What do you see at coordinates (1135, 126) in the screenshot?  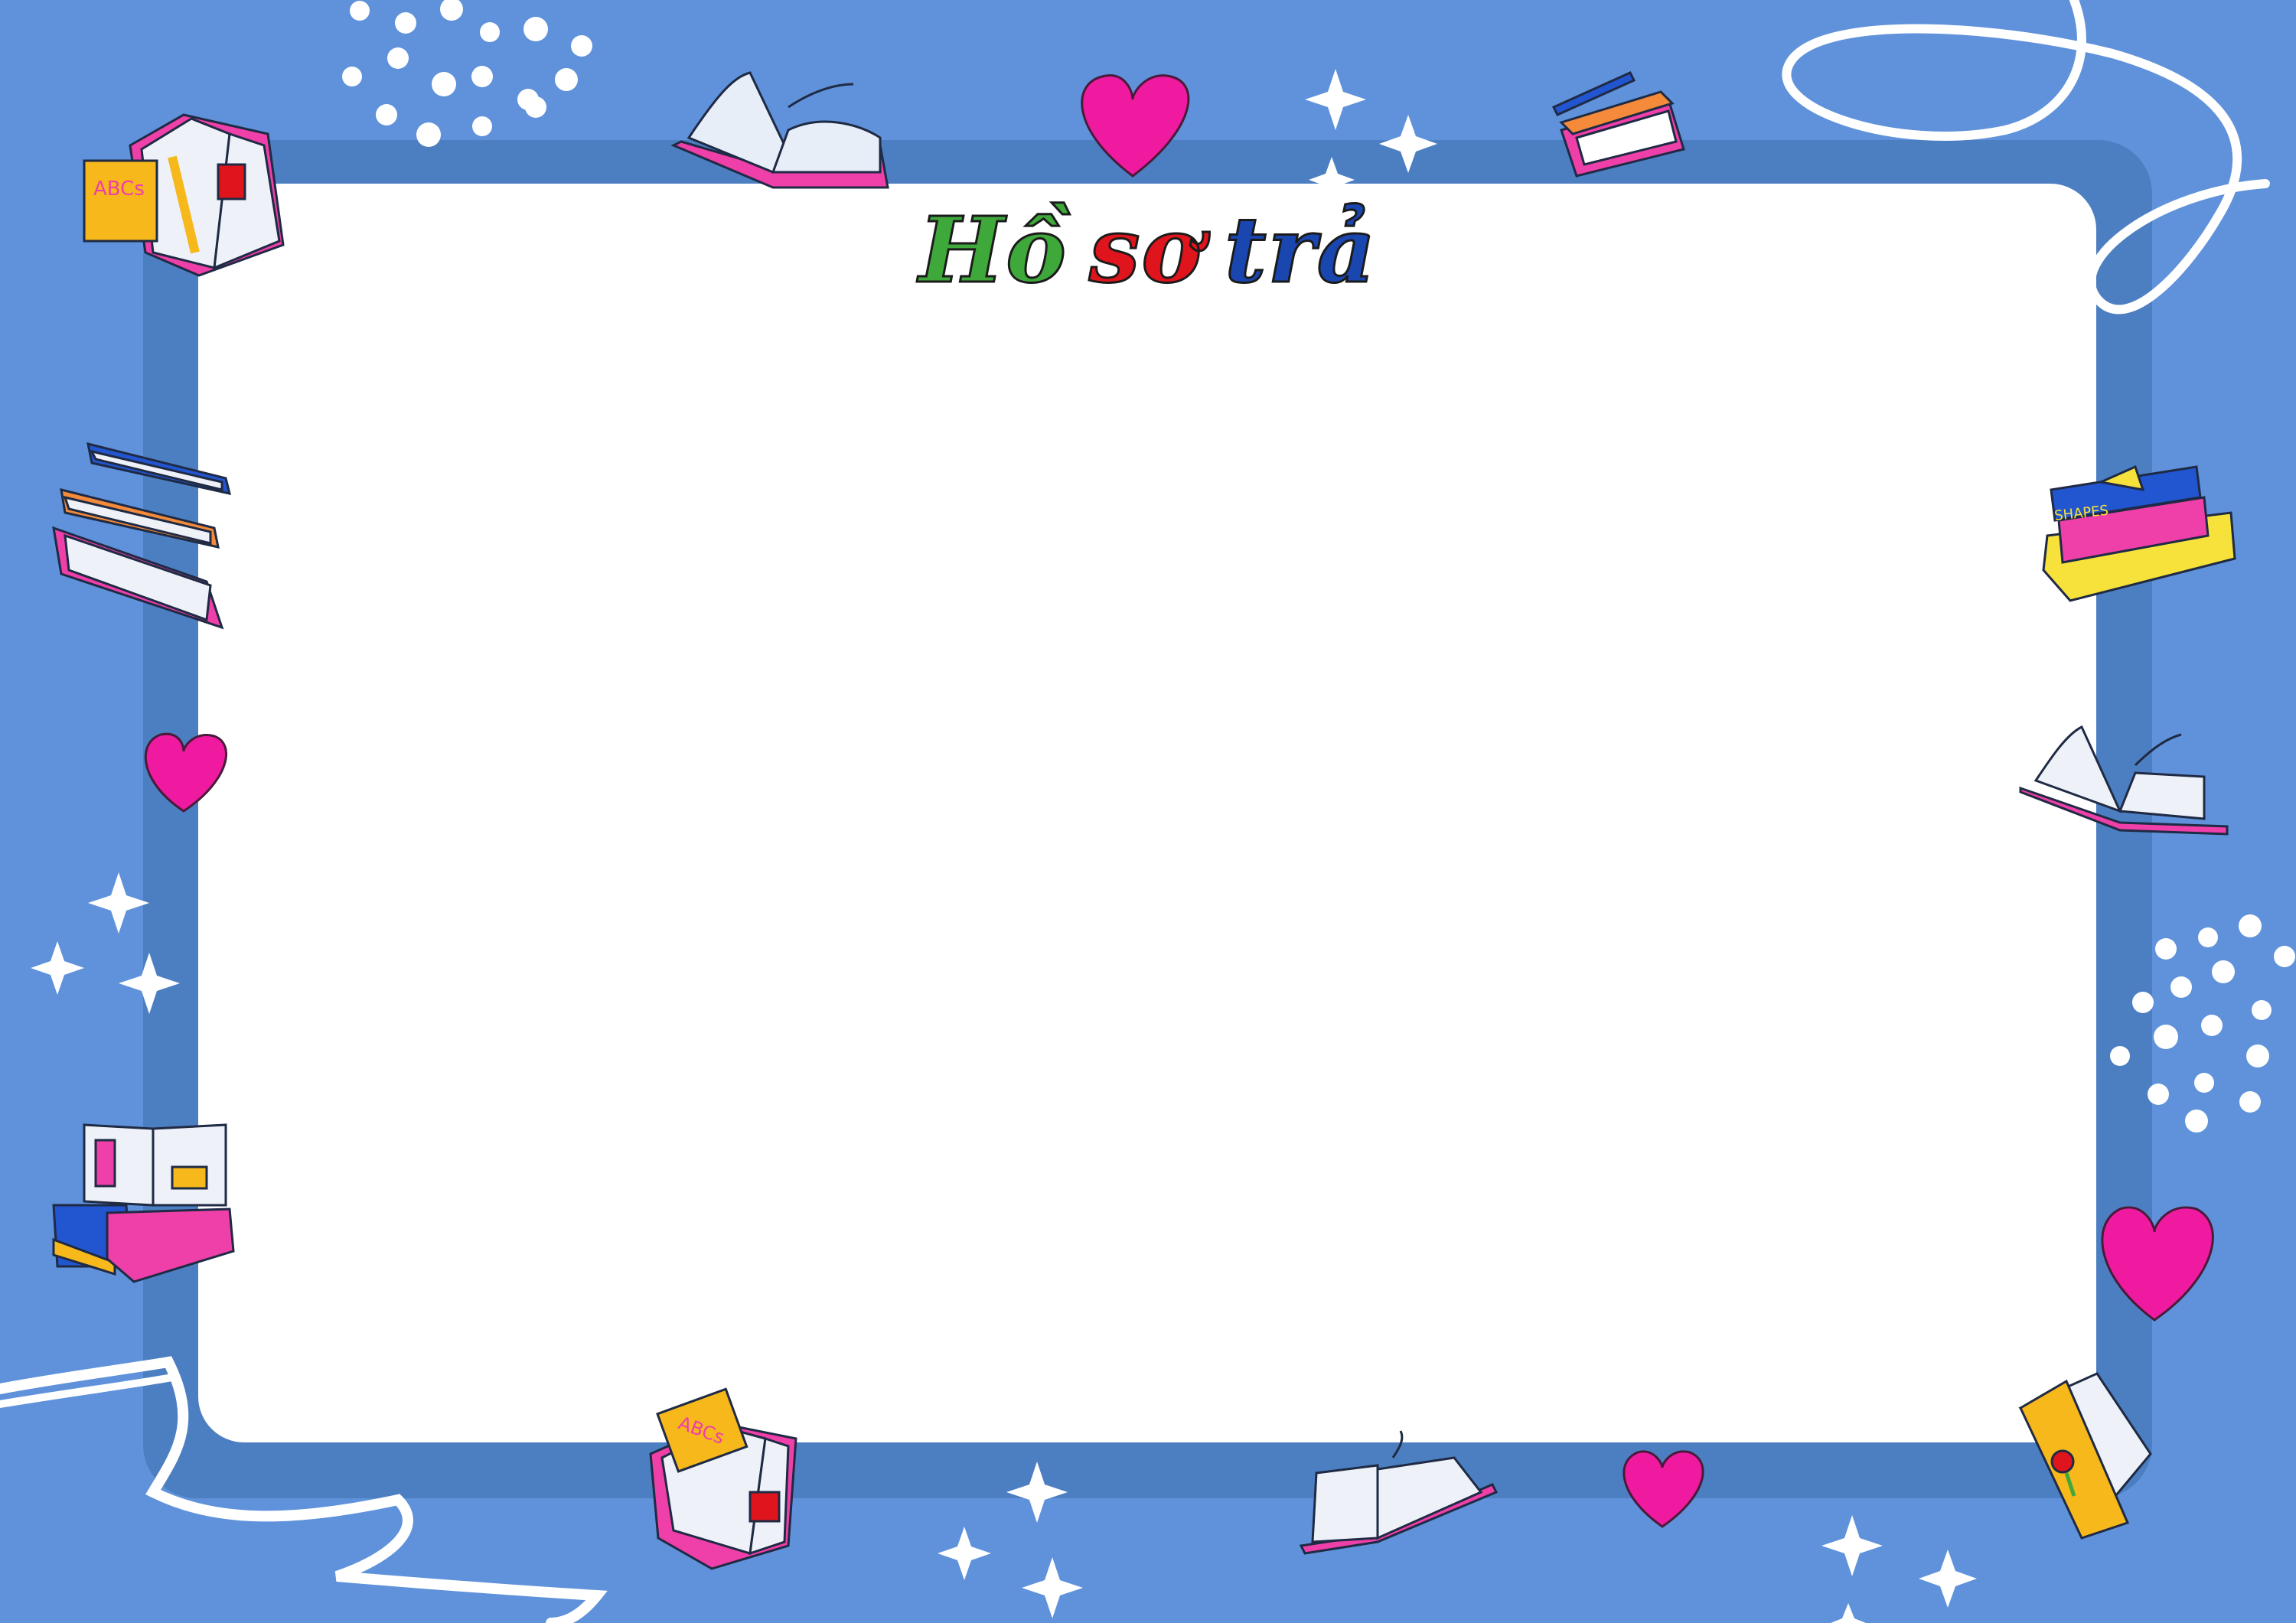 I see `heart-top` at bounding box center [1135, 126].